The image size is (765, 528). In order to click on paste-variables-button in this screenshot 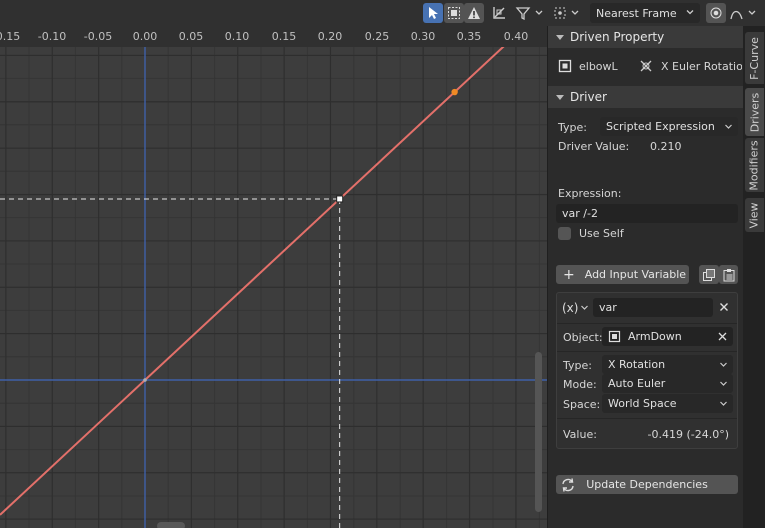, I will do `click(728, 274)`.